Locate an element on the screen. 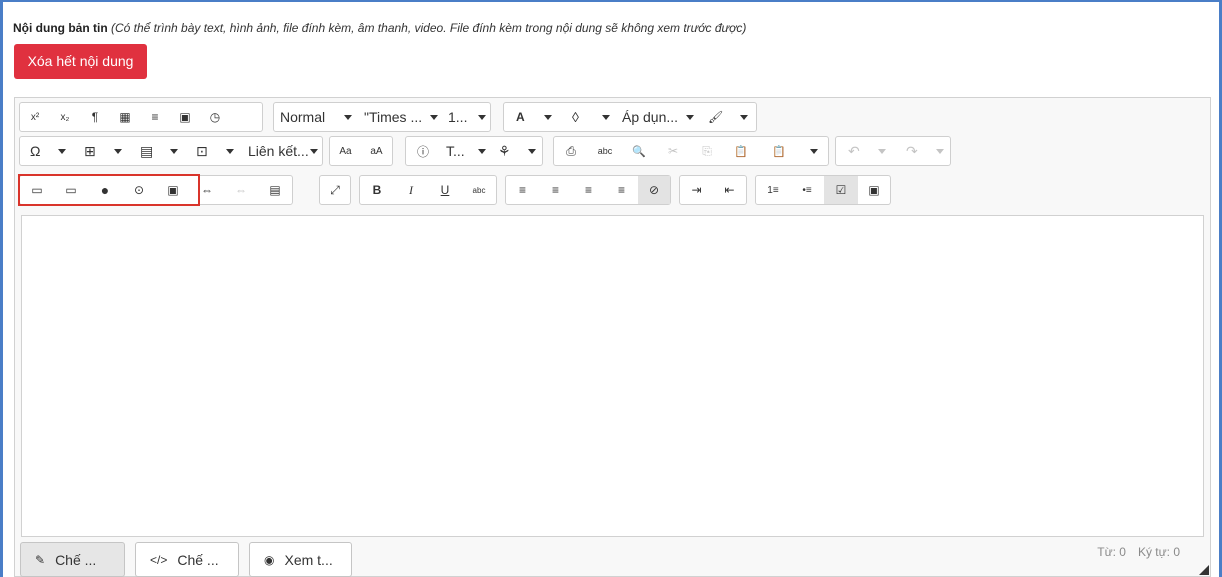 The height and width of the screenshot is (577, 1222). toolbar-group-indent: ⇥ ⇤ is located at coordinates (713, 190).